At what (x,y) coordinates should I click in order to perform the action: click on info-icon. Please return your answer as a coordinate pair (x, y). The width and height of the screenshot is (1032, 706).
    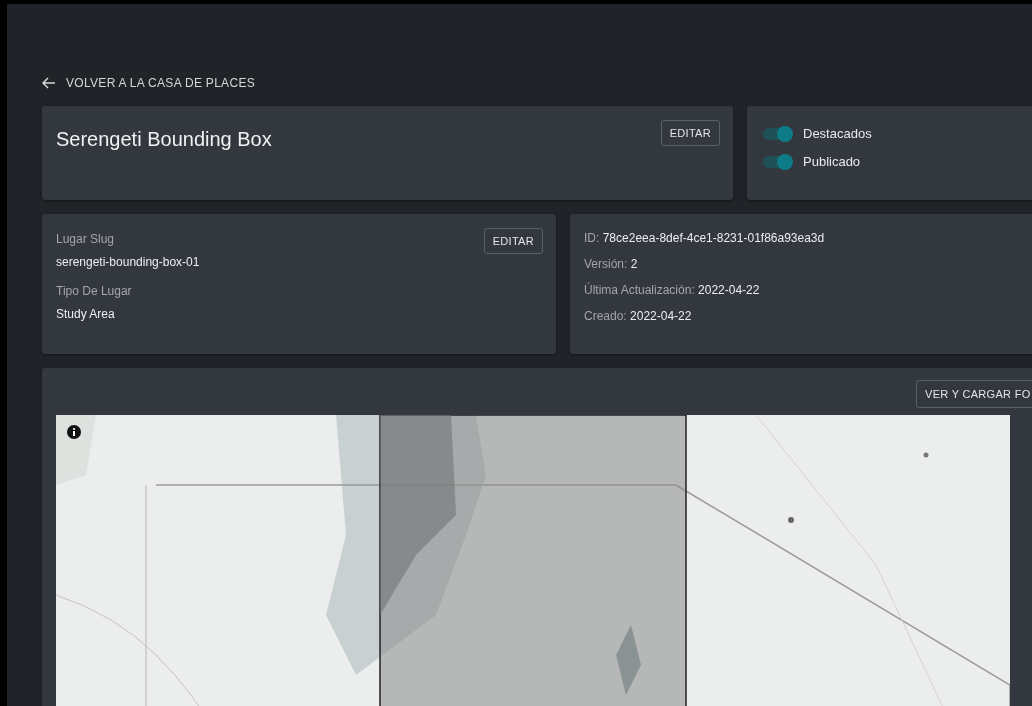
    Looking at the image, I should click on (74, 432).